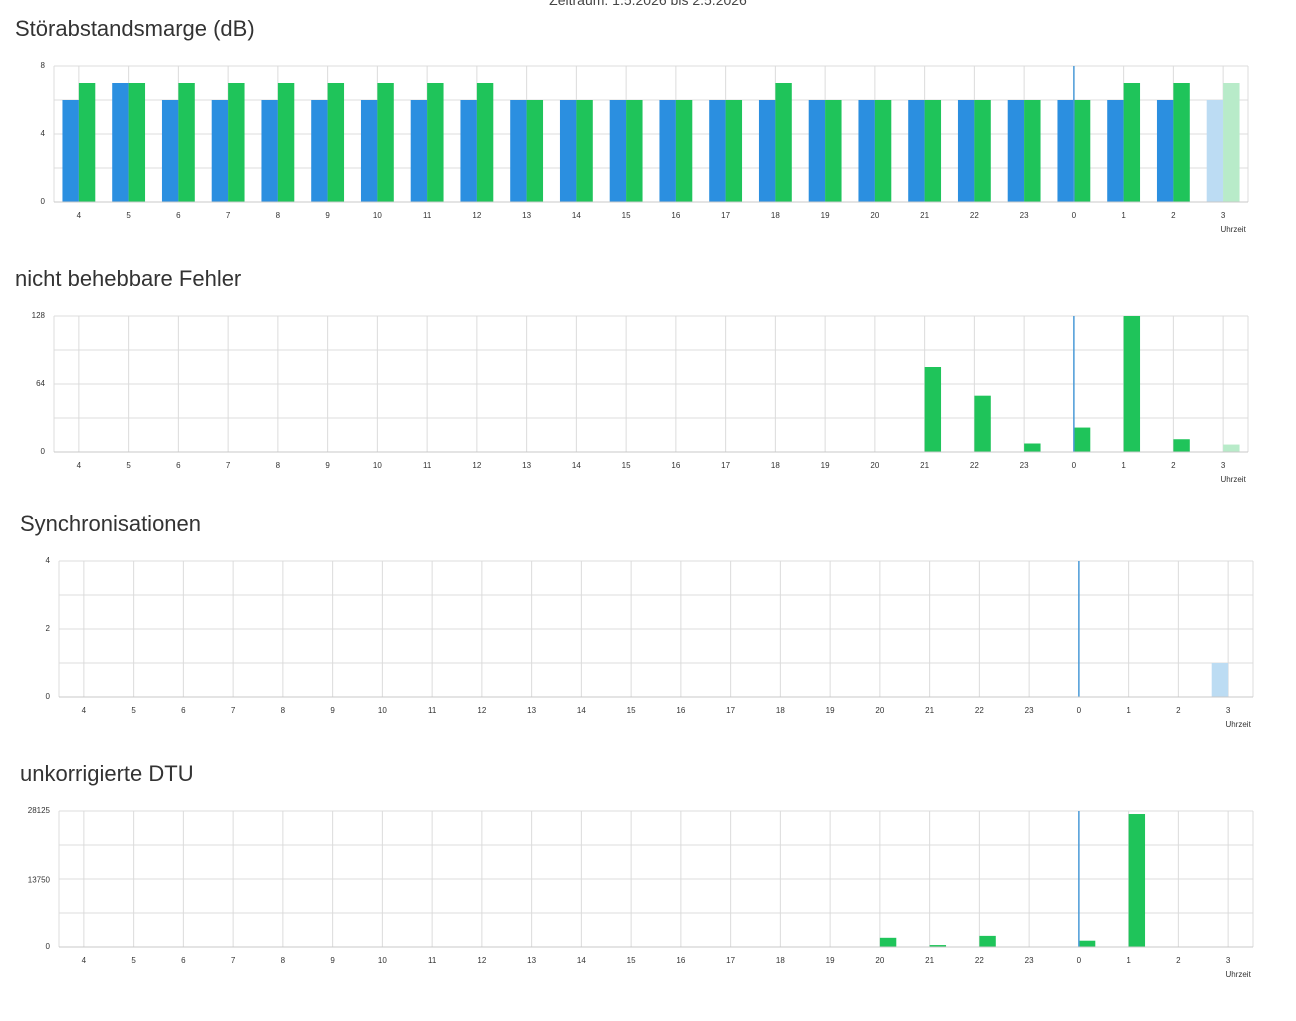  I want to click on y-tick-label: 13750, so click(39, 880).